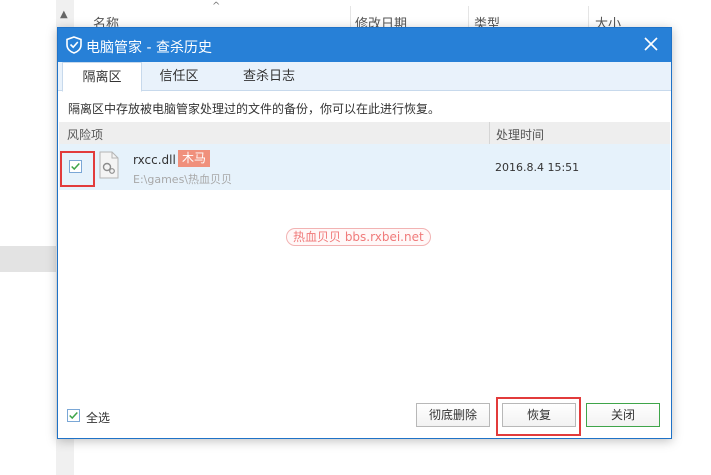 The image size is (711, 475). What do you see at coordinates (254, 109) in the screenshot?
I see `quarantine-description: 隔离区中存放被电脑管家处理过的文件的备份，你可以在此进行恢复。` at bounding box center [254, 109].